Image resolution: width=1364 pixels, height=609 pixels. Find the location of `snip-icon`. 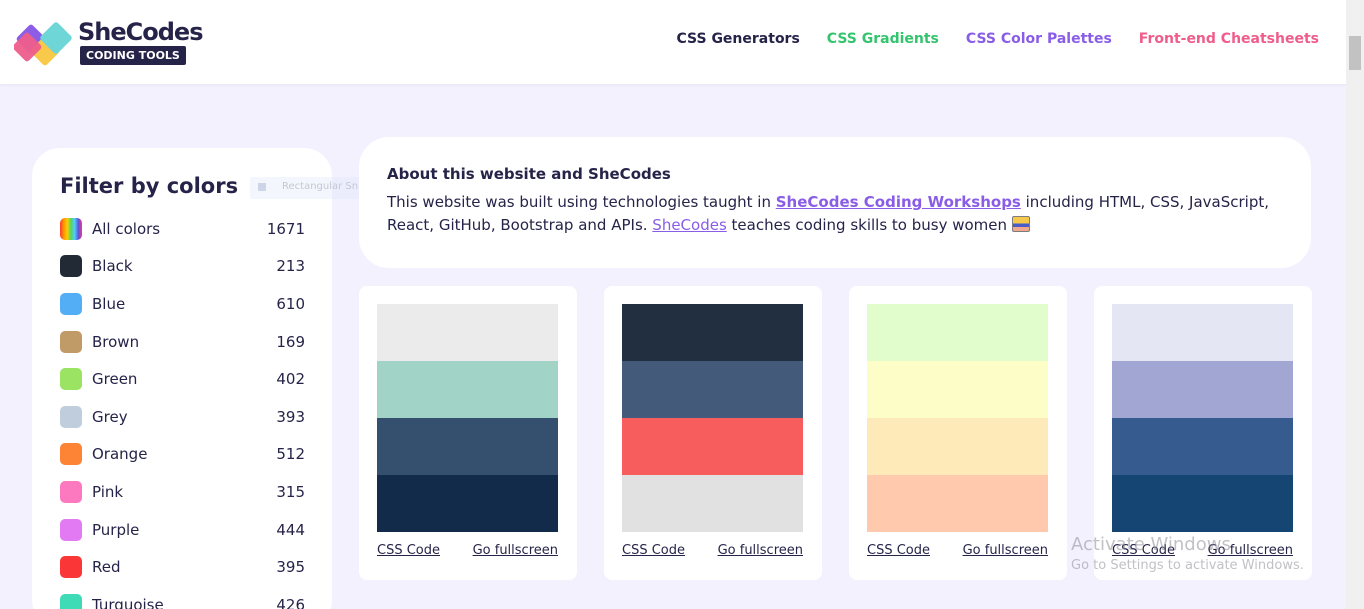

snip-icon is located at coordinates (262, 187).